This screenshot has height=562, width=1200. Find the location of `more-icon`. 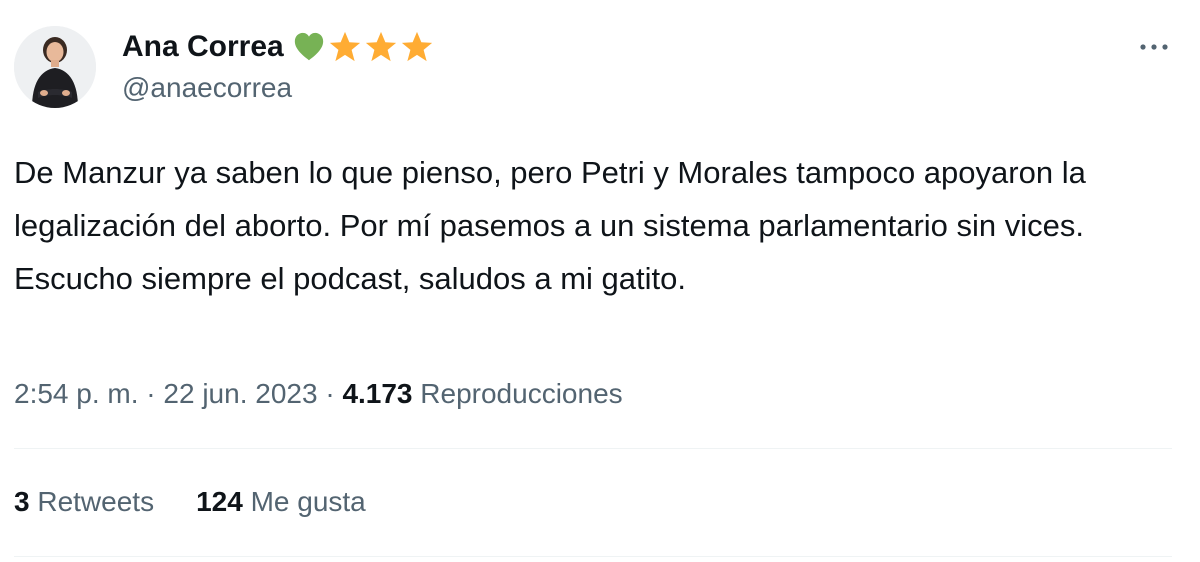

more-icon is located at coordinates (1154, 47).